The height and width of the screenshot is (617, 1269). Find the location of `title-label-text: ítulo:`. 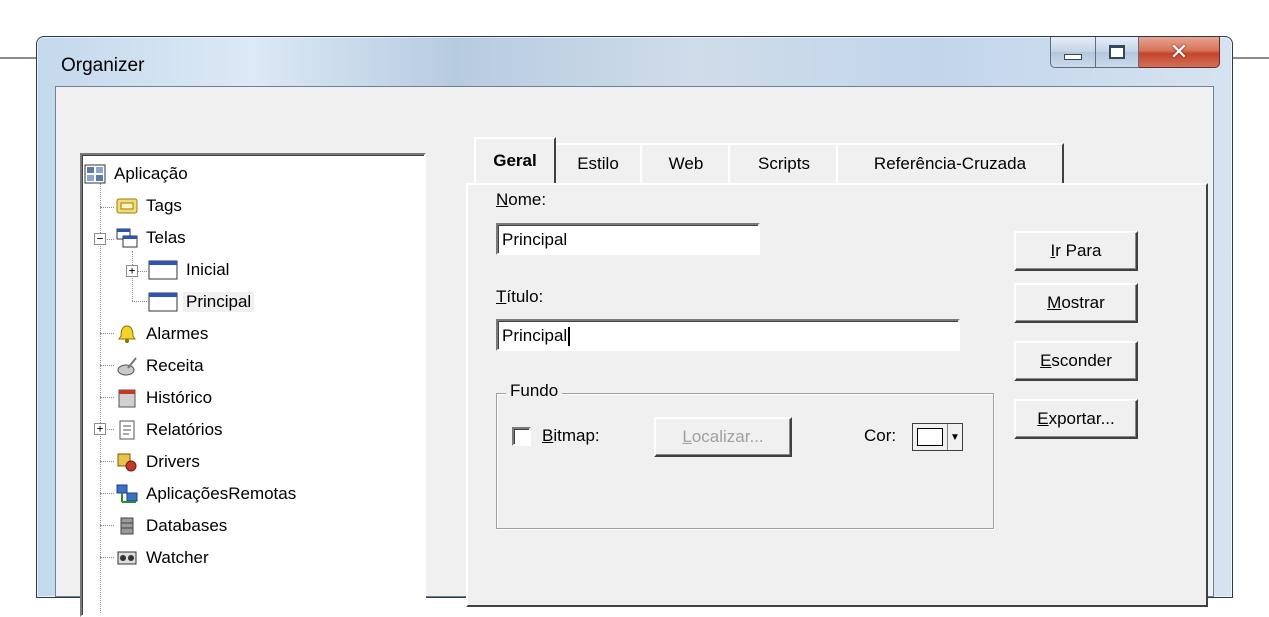

title-label-text: ítulo: is located at coordinates (525, 296).